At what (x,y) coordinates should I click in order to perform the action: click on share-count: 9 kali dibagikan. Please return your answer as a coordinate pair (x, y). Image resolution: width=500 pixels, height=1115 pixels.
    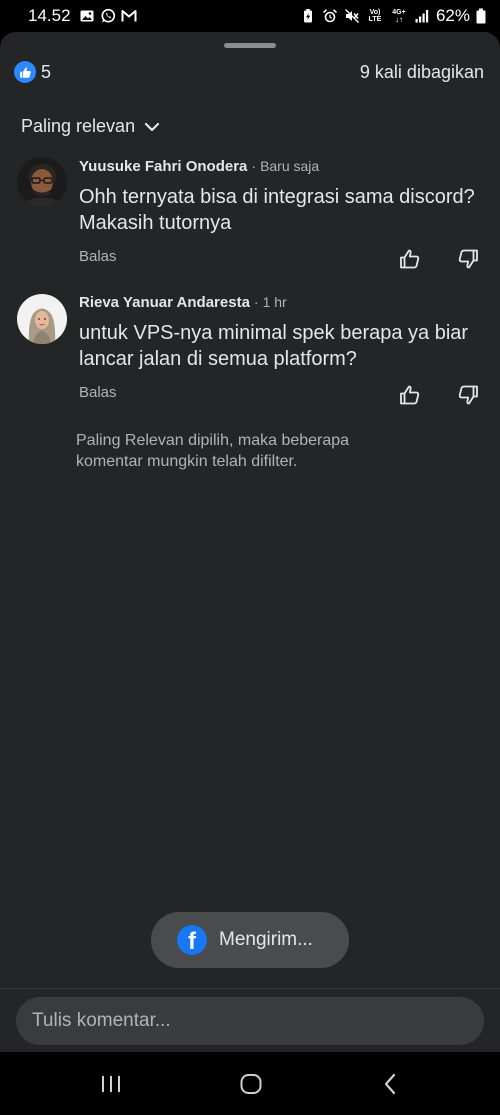
    Looking at the image, I should click on (422, 72).